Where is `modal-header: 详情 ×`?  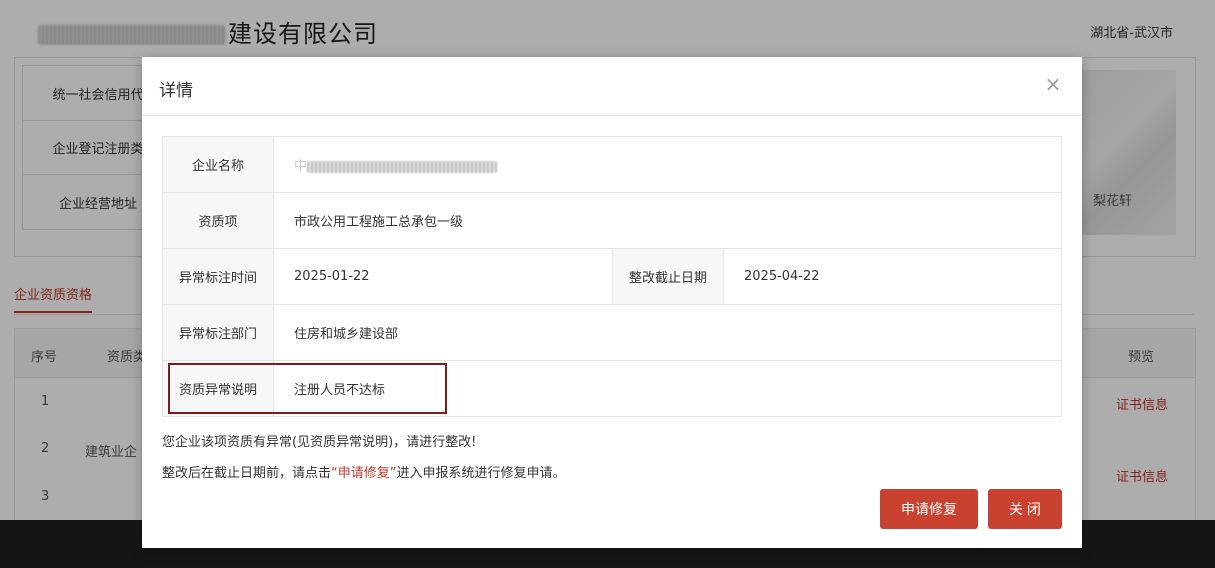
modal-header: 详情 × is located at coordinates (612, 86).